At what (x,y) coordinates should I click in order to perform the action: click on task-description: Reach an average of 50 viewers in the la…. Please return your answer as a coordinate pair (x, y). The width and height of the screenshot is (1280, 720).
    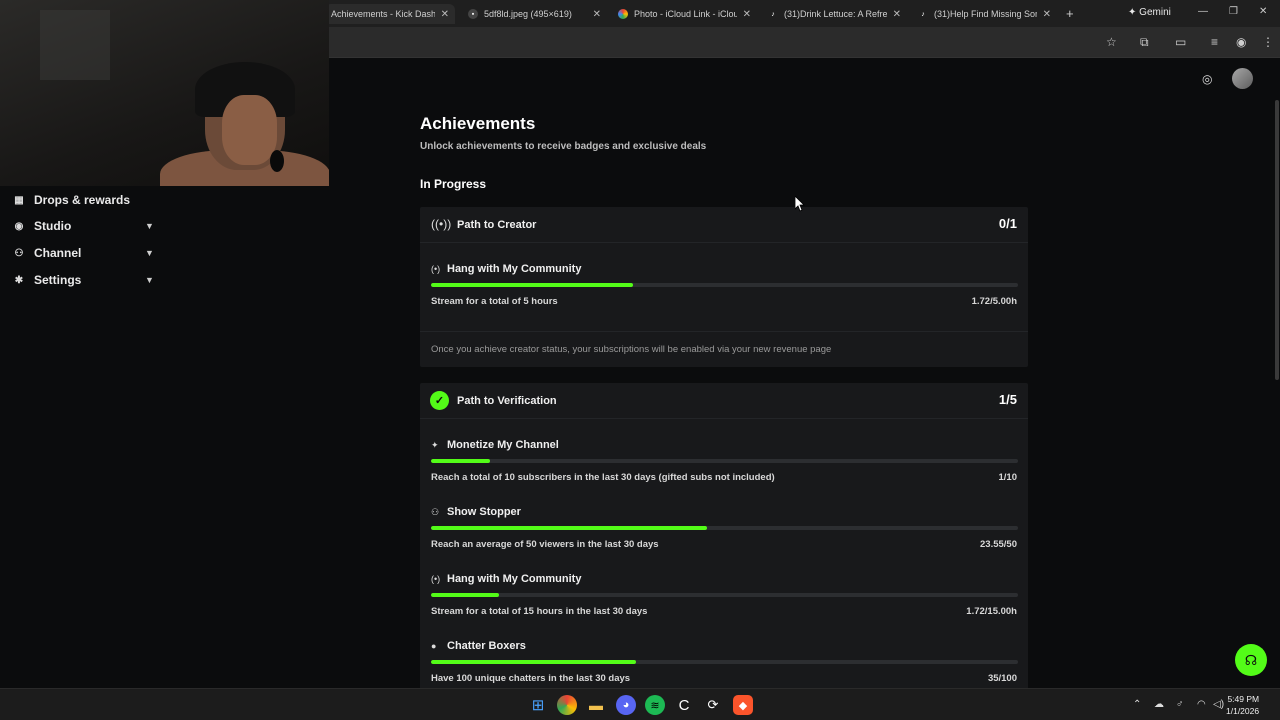
    Looking at the image, I should click on (545, 544).